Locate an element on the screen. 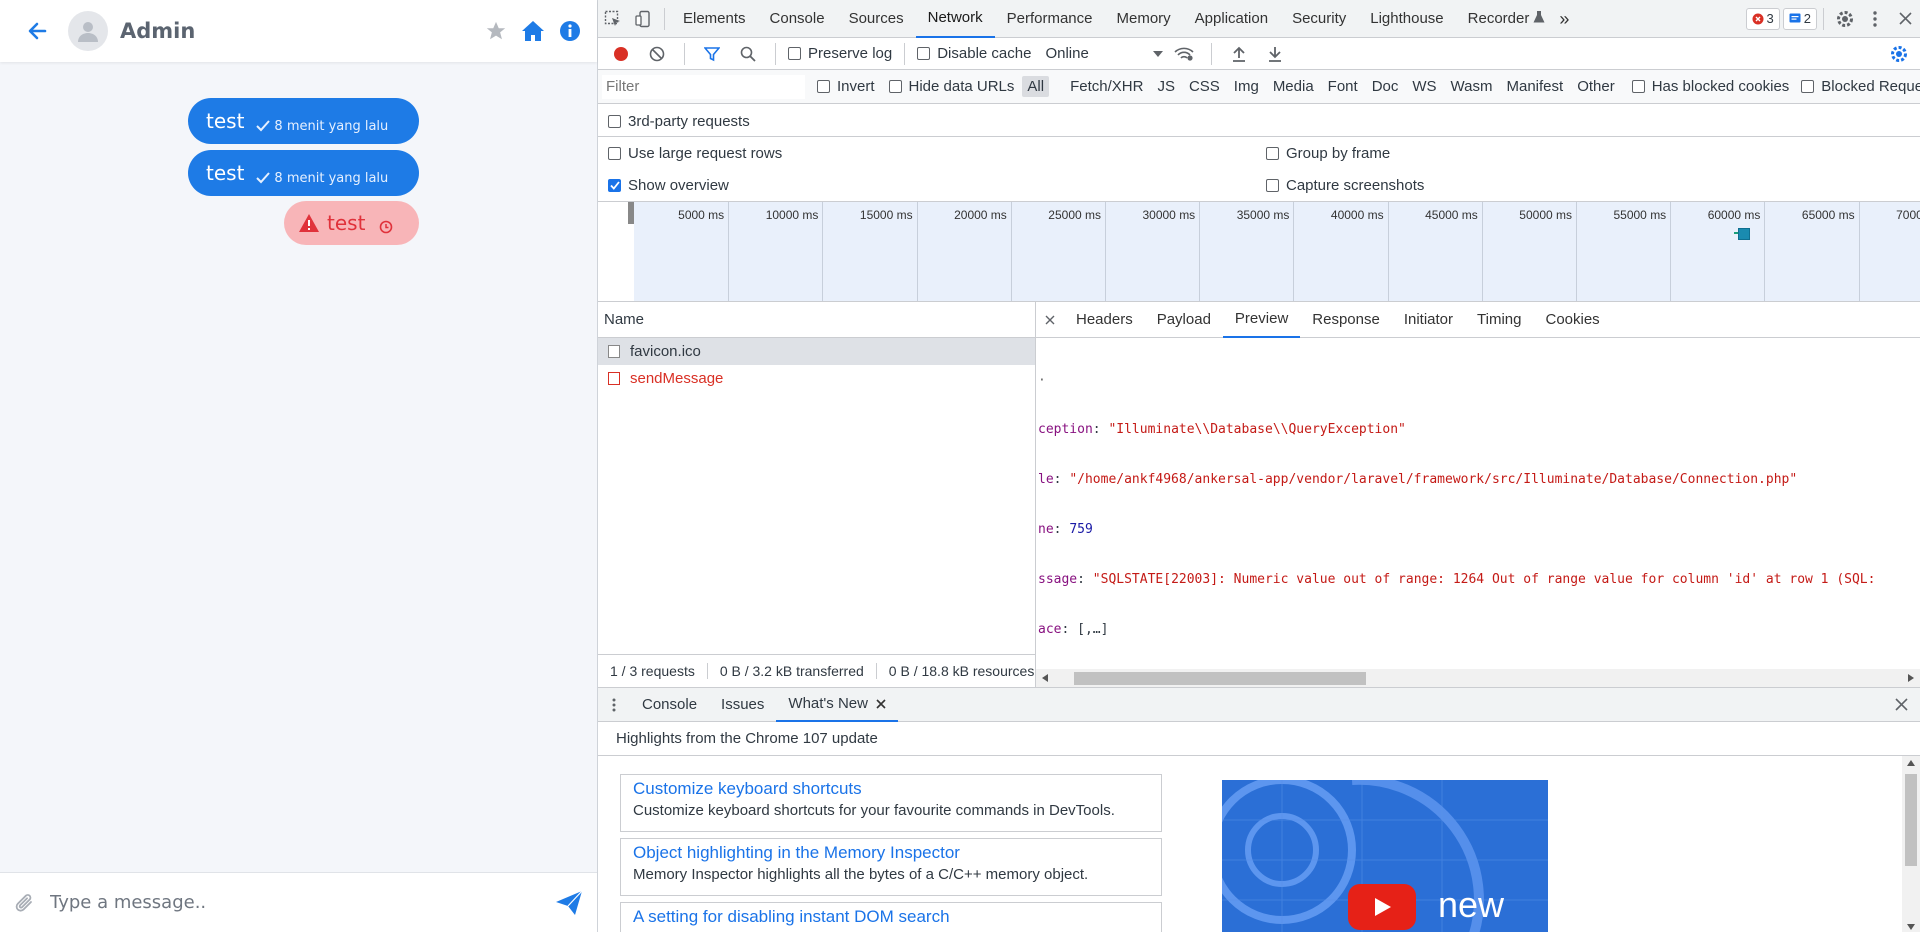  error-badge: 3 is located at coordinates (1762, 18).